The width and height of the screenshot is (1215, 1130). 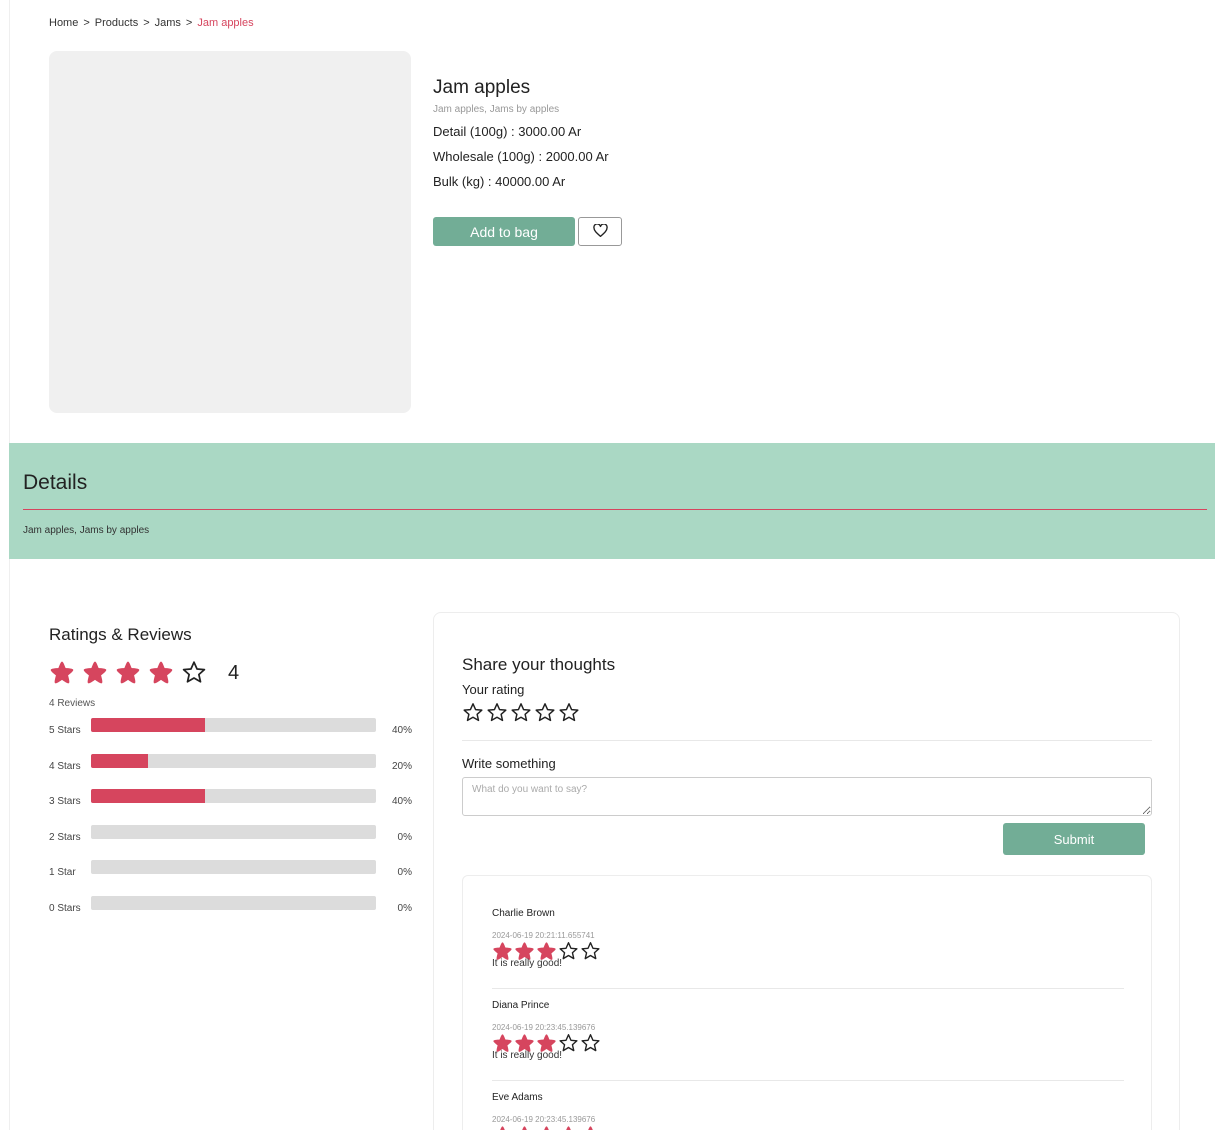 I want to click on favorite-button, so click(x=600, y=231).